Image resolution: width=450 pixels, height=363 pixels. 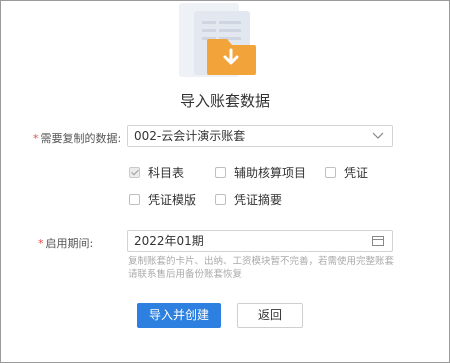 What do you see at coordinates (69, 243) in the screenshot?
I see `period-label-text: 启用期间:` at bounding box center [69, 243].